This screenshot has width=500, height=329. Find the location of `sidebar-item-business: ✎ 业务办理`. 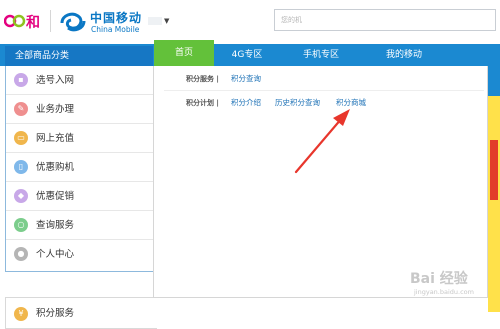

sidebar-item-business: ✎ 业务办理 is located at coordinates (79, 109).